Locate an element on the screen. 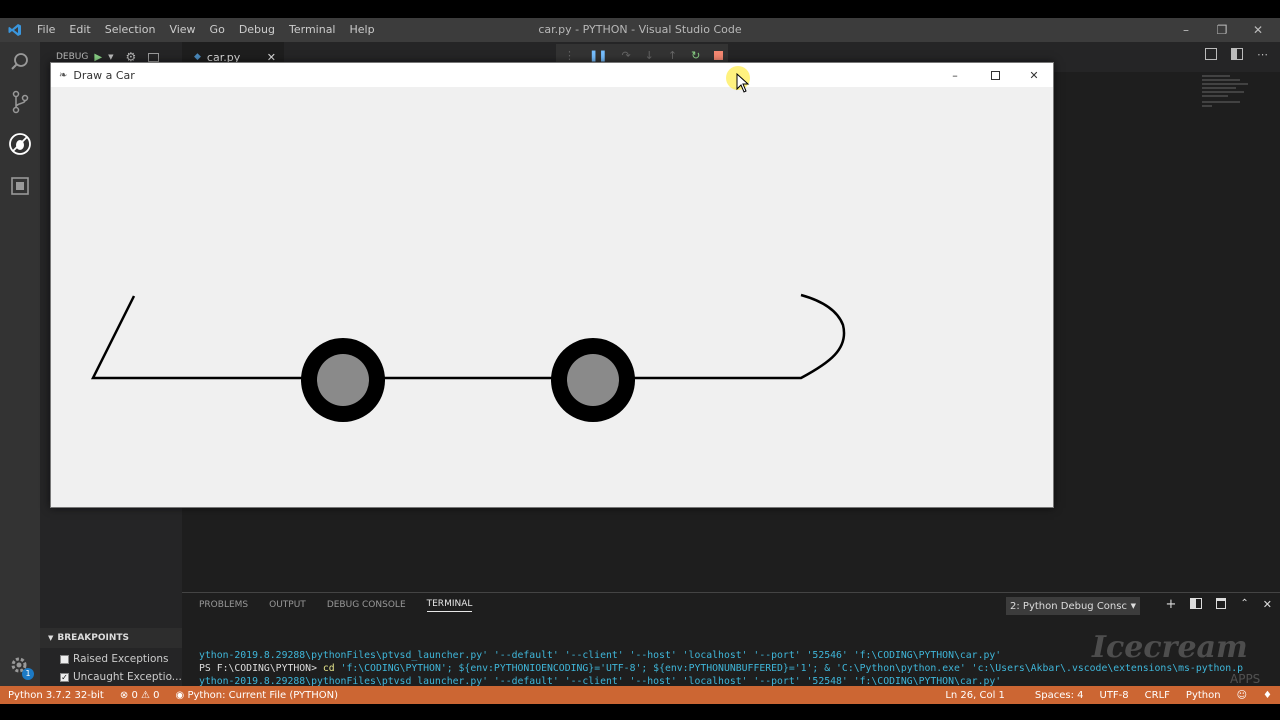 The width and height of the screenshot is (1280, 720). terminal-prompt: PS F:\CODING\PYTHON> is located at coordinates (261, 668).